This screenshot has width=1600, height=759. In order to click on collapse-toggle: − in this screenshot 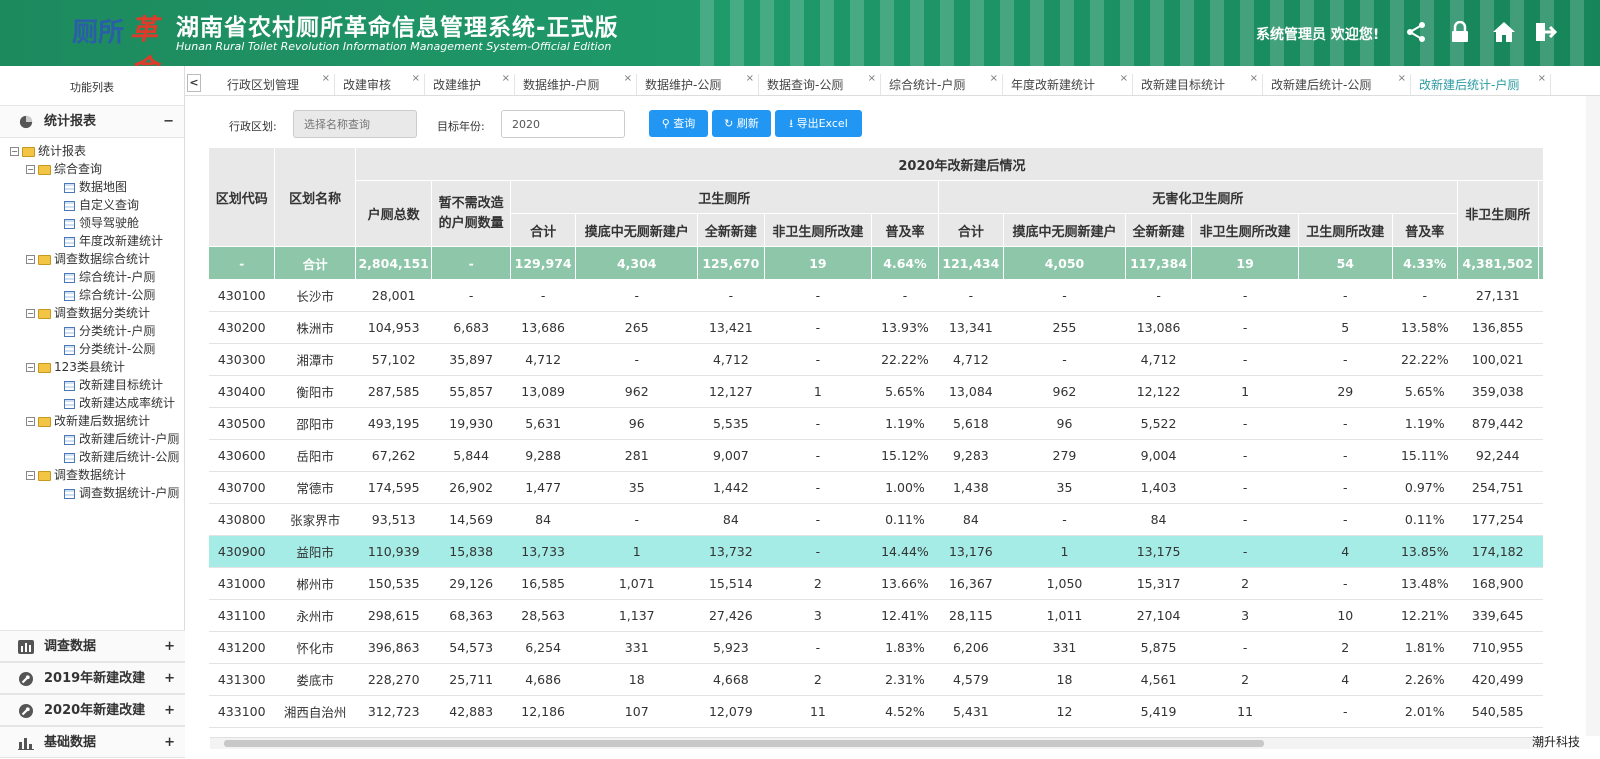, I will do `click(168, 122)`.